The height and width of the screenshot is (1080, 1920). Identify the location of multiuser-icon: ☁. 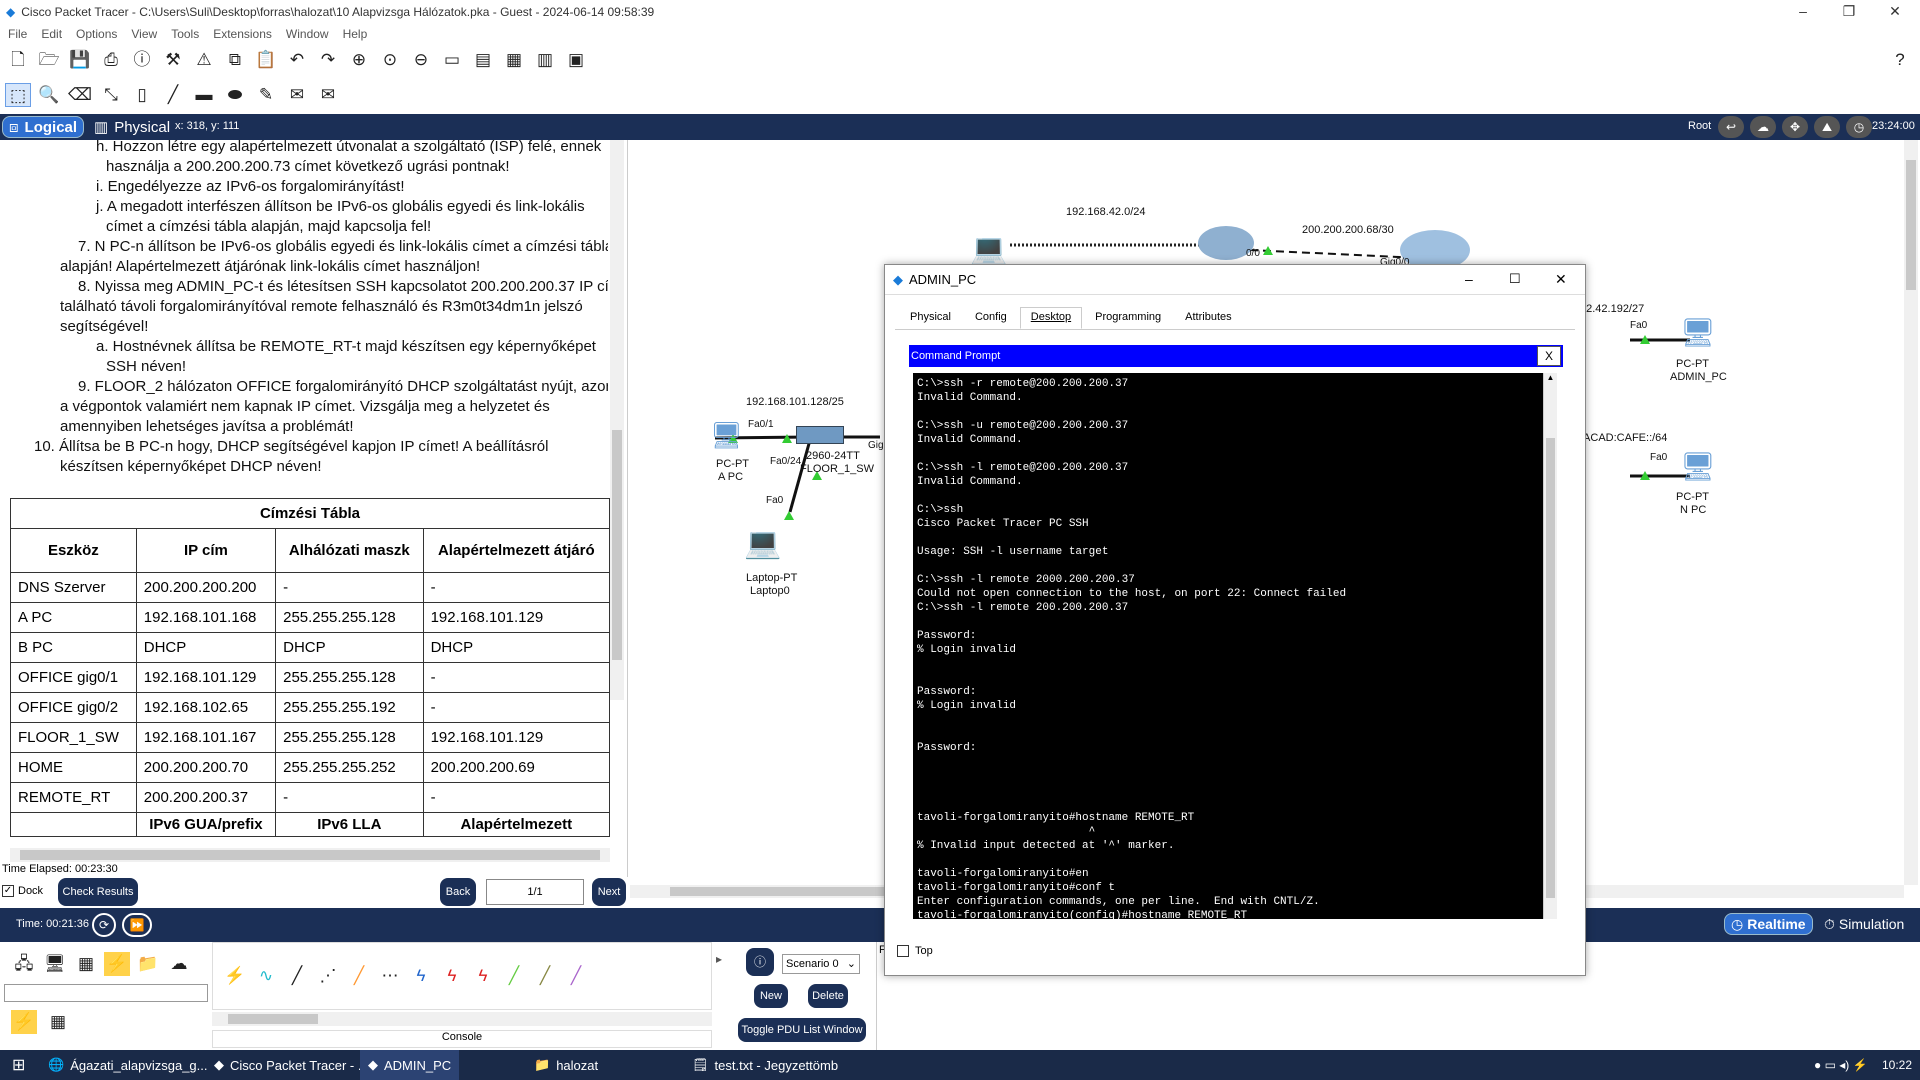
(179, 964).